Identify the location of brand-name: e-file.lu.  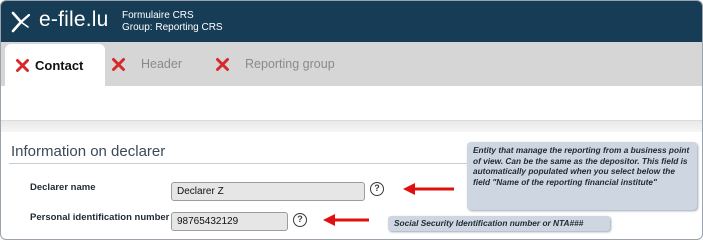
(74, 20).